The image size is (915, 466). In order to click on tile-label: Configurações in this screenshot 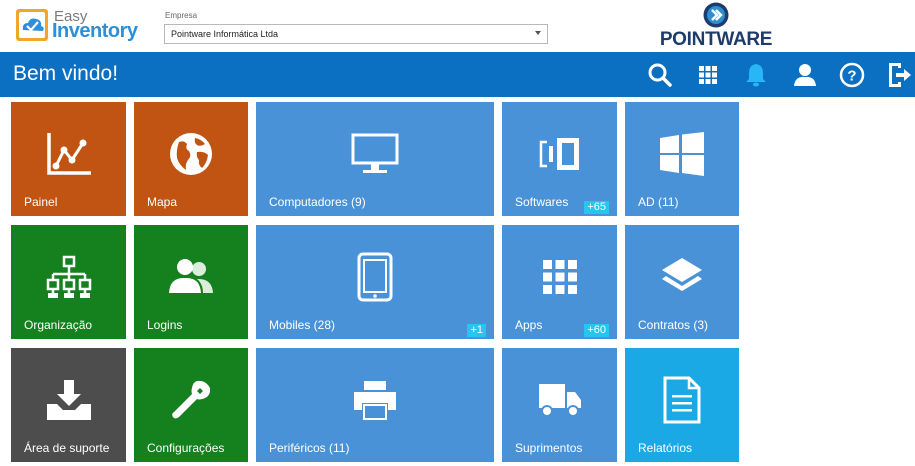, I will do `click(186, 448)`.